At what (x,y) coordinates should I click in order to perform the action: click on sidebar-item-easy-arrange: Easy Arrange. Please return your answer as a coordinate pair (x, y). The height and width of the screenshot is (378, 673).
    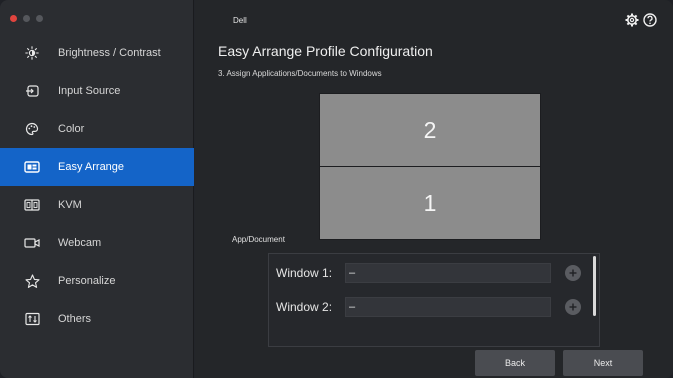
    Looking at the image, I should click on (97, 167).